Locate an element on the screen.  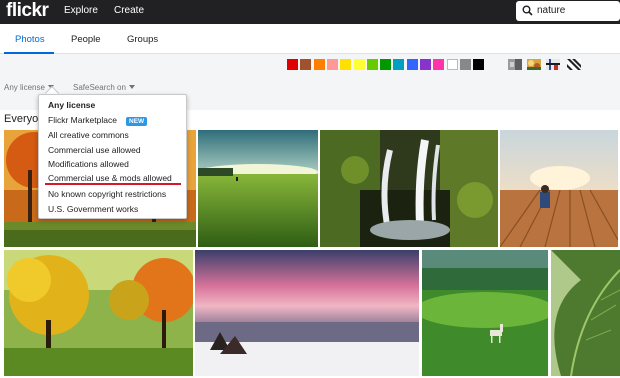
nav-explore: Explore is located at coordinates (81, 10).